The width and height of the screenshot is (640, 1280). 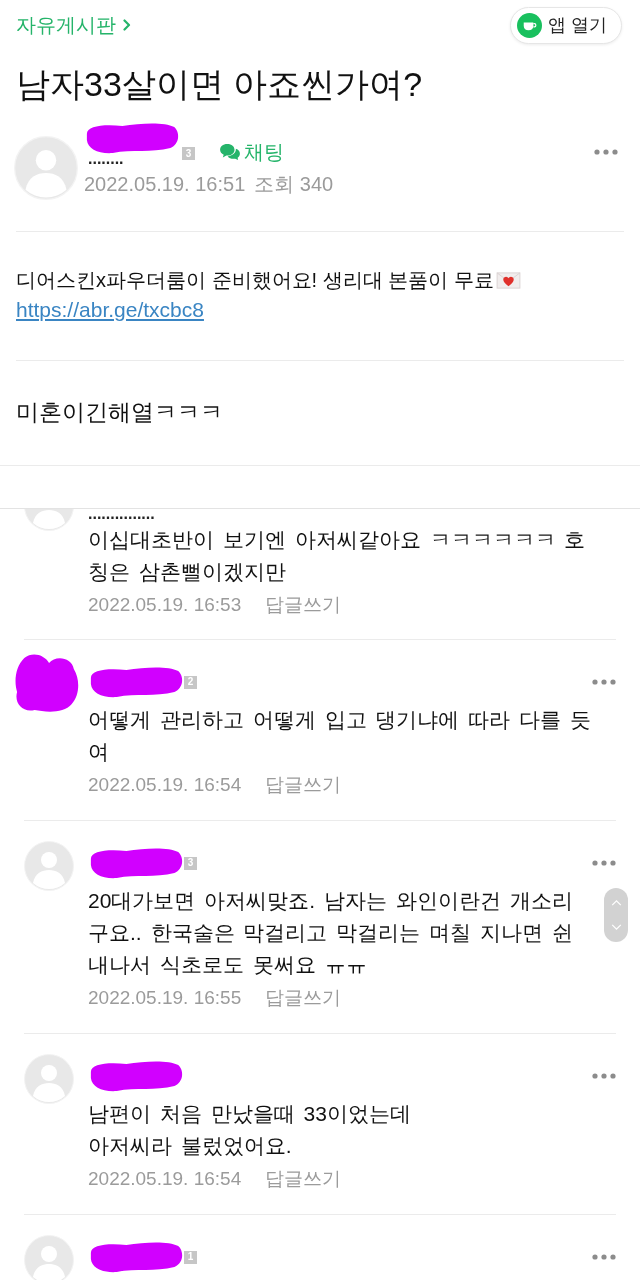 What do you see at coordinates (165, 604) in the screenshot?
I see `comment-date: 2022.05.19. 16:53` at bounding box center [165, 604].